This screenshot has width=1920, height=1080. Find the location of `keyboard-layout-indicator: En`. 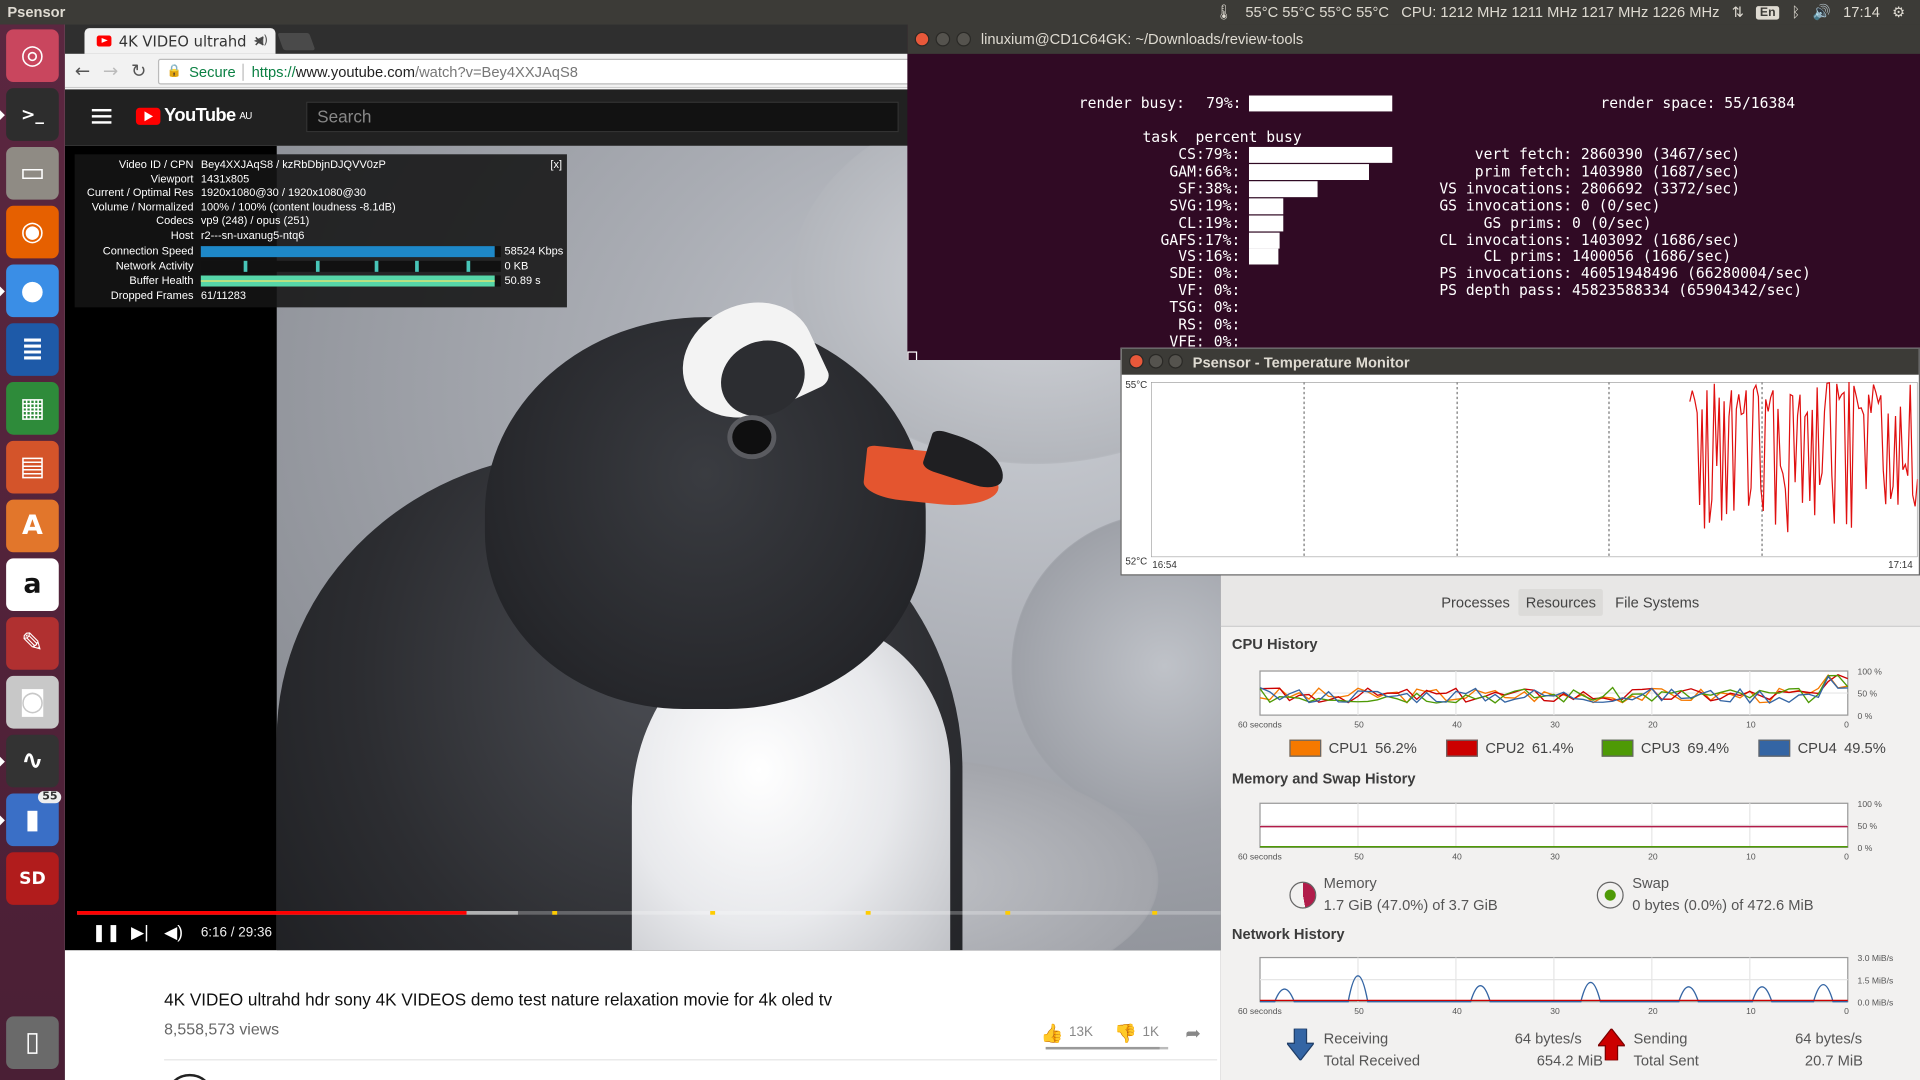

keyboard-layout-indicator: En is located at coordinates (1768, 12).